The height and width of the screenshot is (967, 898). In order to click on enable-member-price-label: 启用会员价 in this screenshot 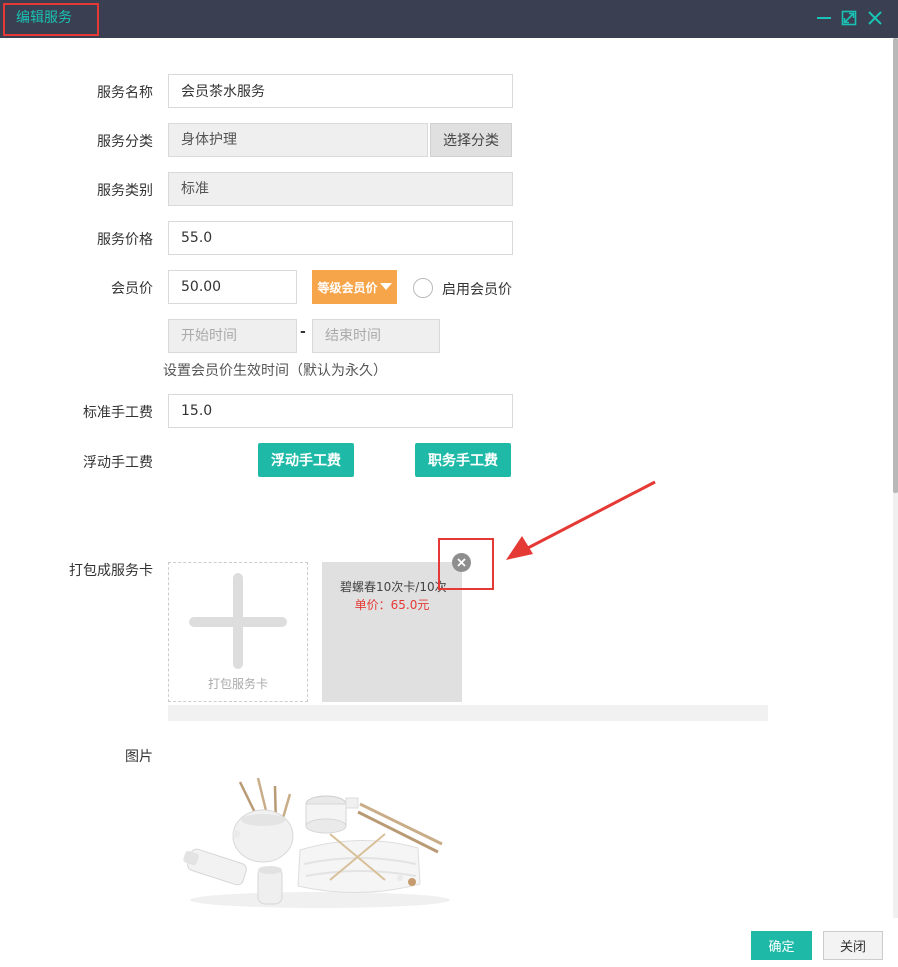, I will do `click(477, 290)`.